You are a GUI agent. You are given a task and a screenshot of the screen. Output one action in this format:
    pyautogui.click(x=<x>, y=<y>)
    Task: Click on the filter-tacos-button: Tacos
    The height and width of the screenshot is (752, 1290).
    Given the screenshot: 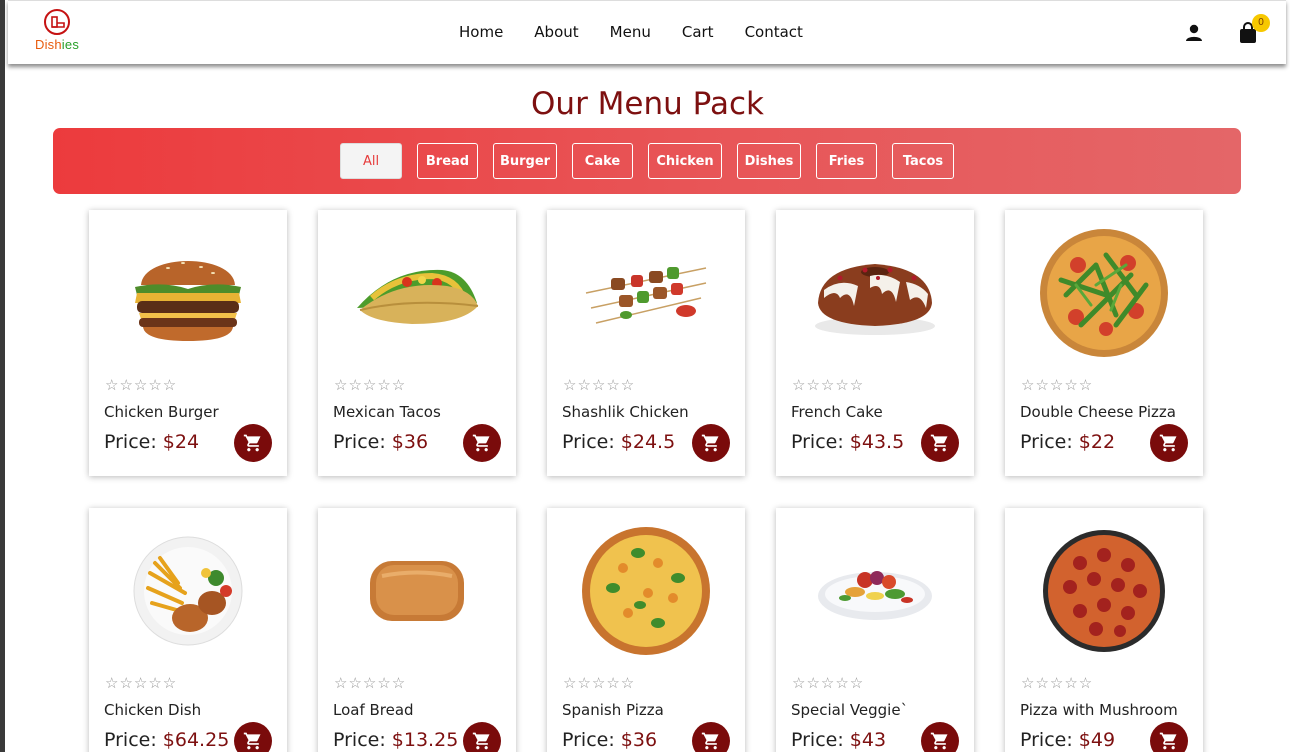 What is the action you would take?
    pyautogui.click(x=923, y=161)
    